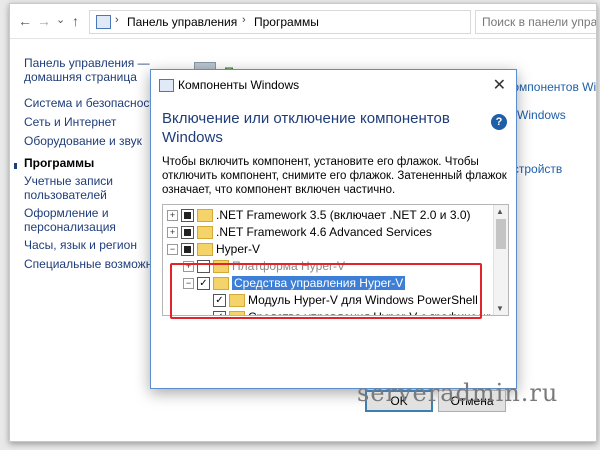 This screenshot has width=600, height=450. I want to click on nav-programs: Программы, so click(59, 163).